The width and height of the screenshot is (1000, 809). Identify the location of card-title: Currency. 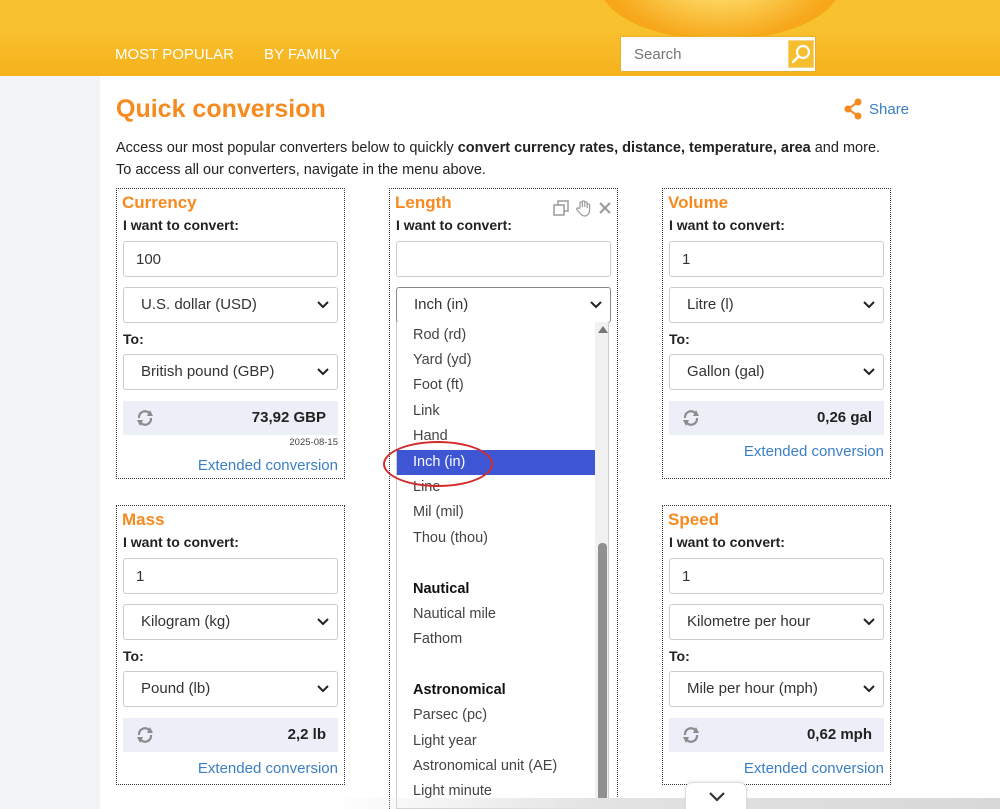
(159, 202).